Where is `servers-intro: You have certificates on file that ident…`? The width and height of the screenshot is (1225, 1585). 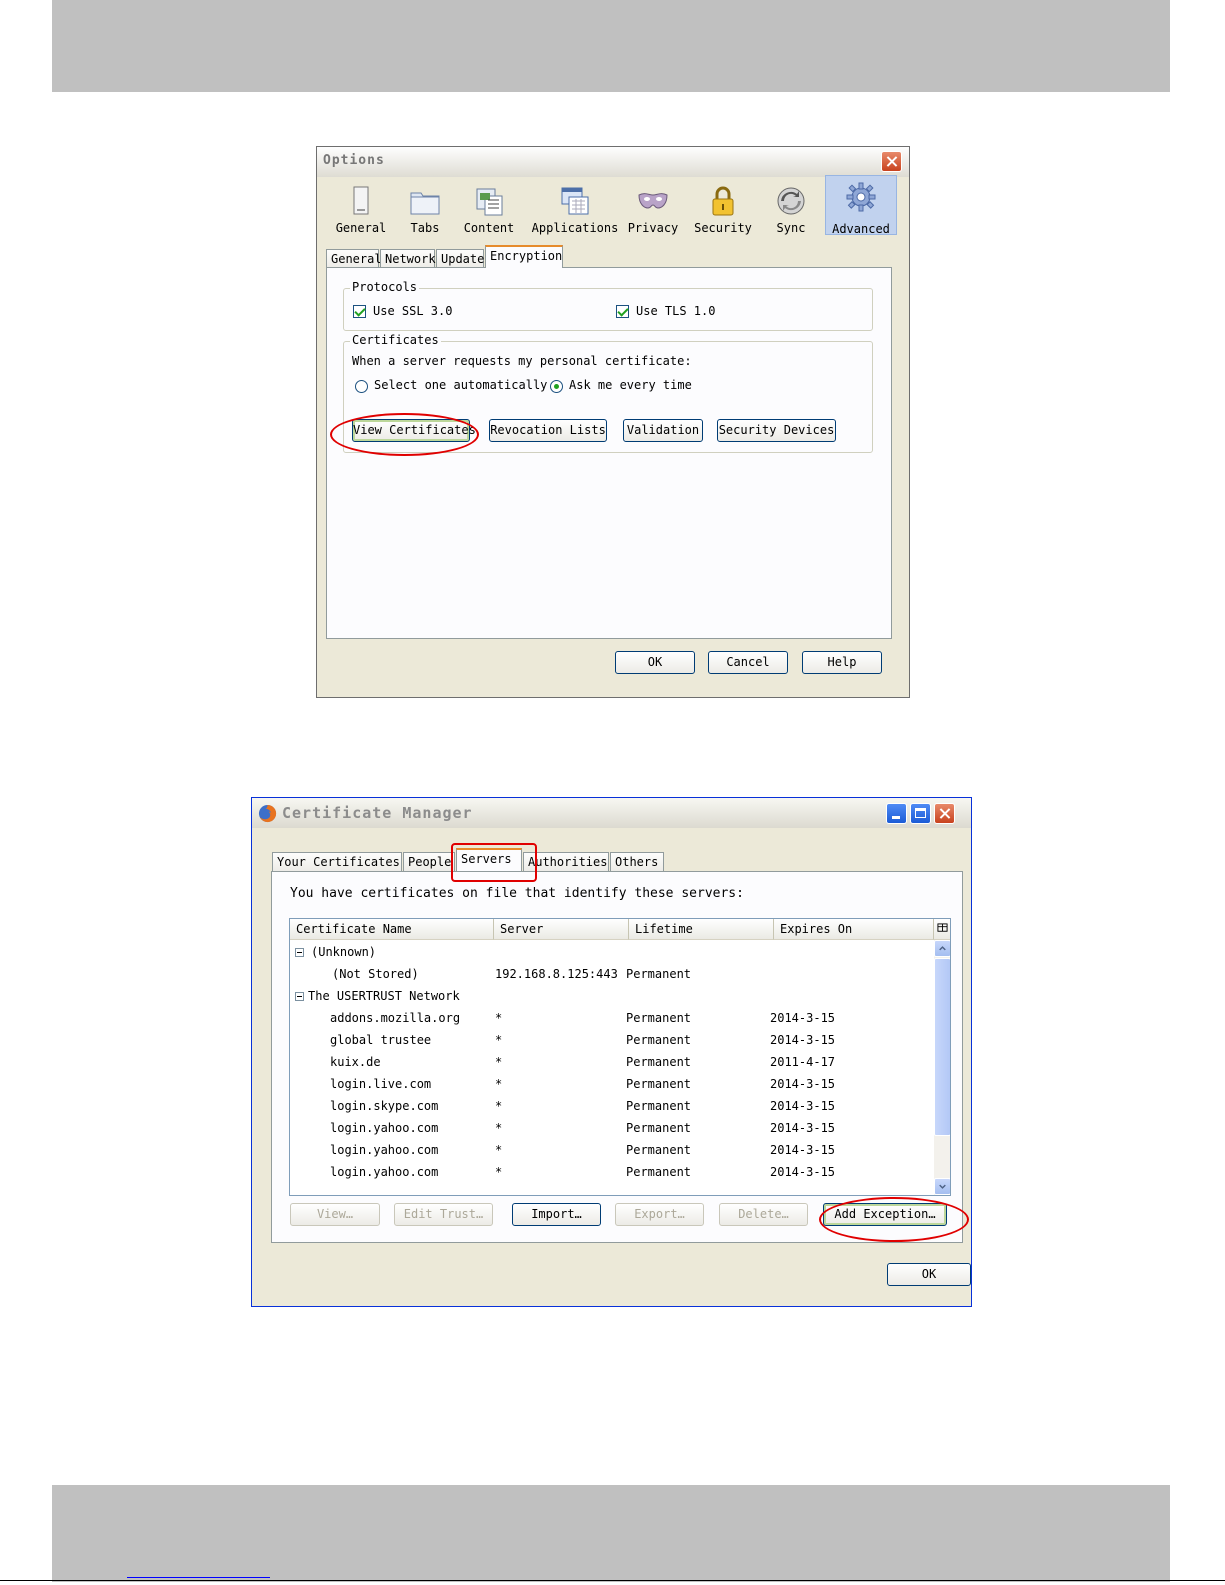
servers-intro: You have certificates on file that ident… is located at coordinates (517, 893).